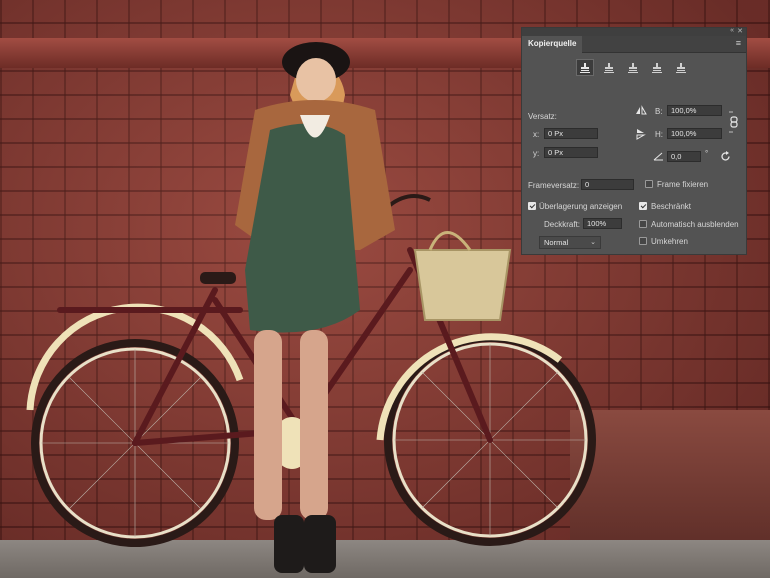 This screenshot has height=578, width=770. Describe the element at coordinates (556, 242) in the screenshot. I see `blend-mode-value: Normal` at that location.